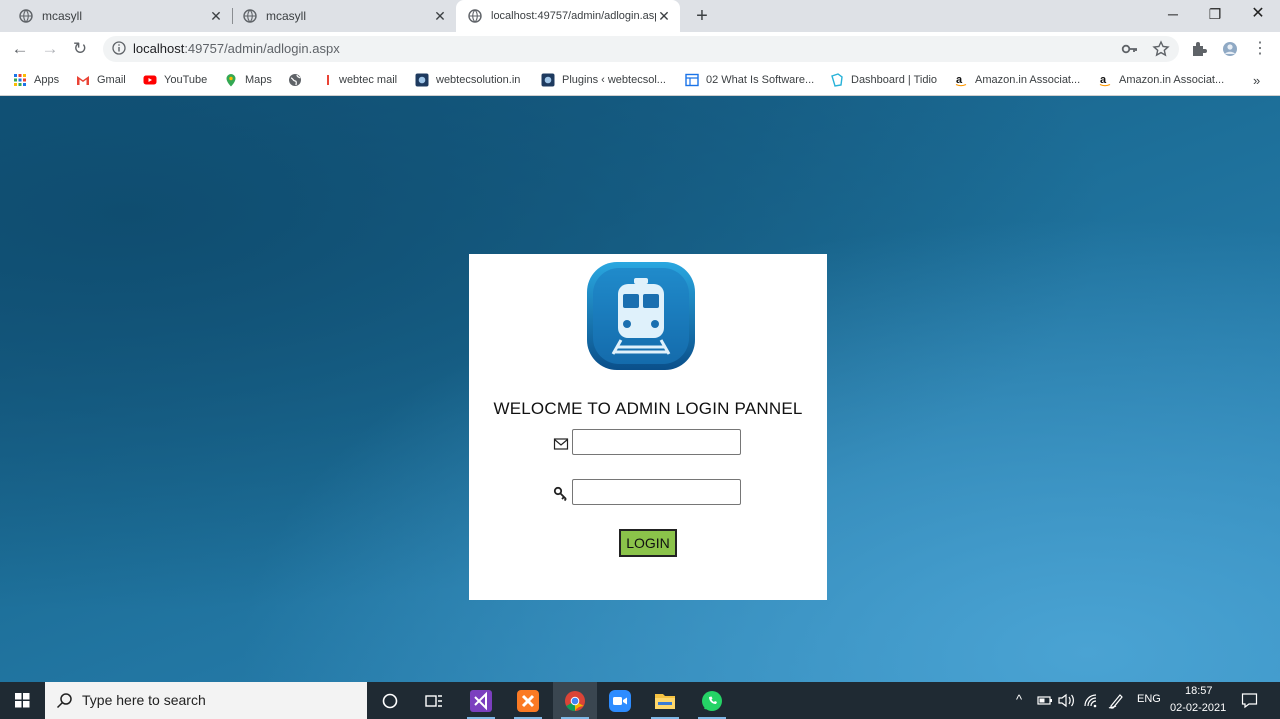  Describe the element at coordinates (1149, 699) in the screenshot. I see `language-indicator: ENG` at that location.